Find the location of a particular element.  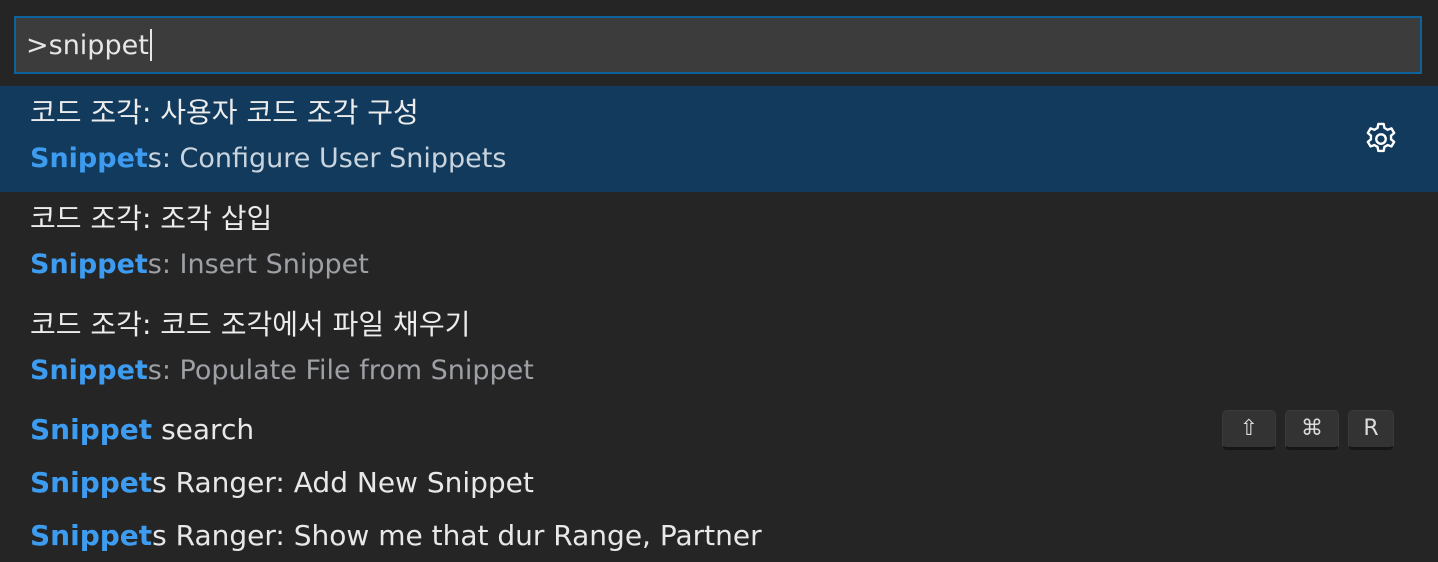

command-detail: Snippets: Insert Snippet is located at coordinates (199, 265).